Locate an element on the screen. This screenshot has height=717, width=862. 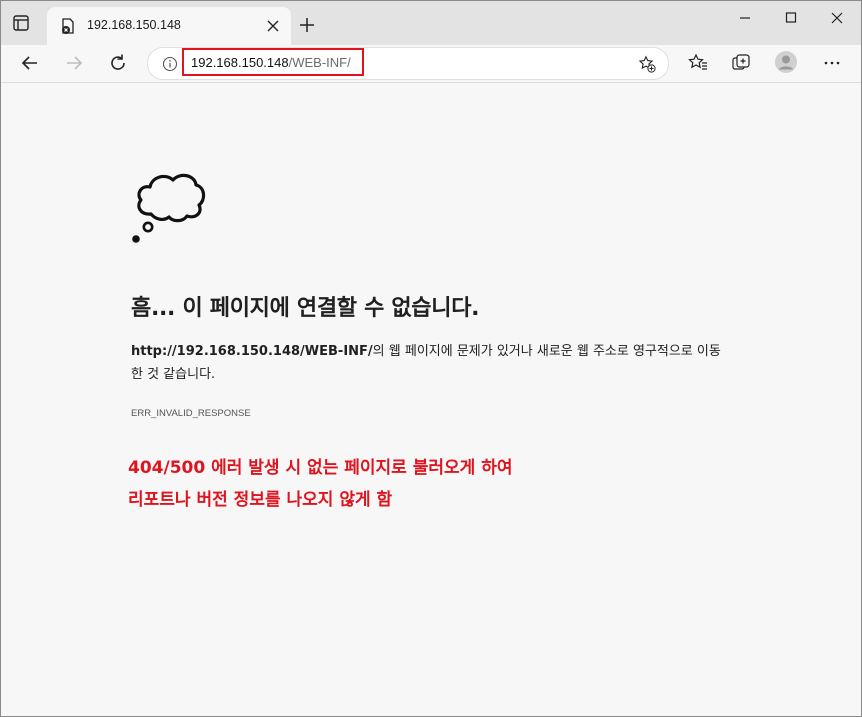
window-close-icon is located at coordinates (837, 18).